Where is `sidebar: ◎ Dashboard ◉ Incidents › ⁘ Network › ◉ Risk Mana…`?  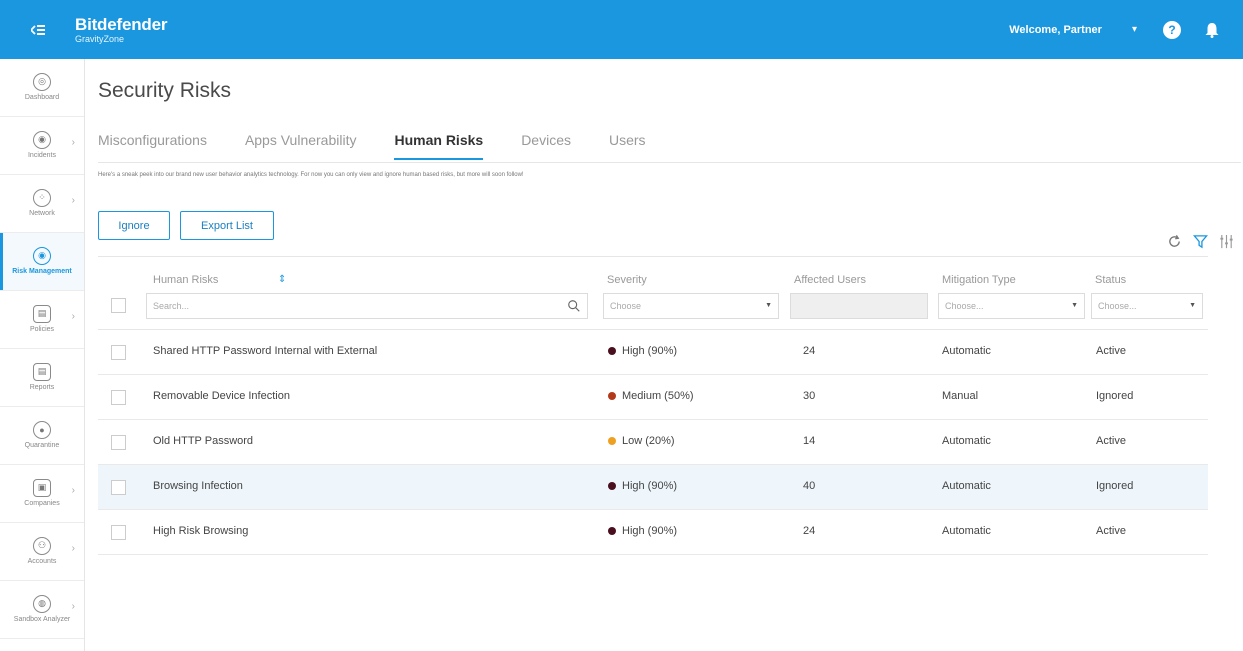
sidebar: ◎ Dashboard ◉ Incidents › ⁘ Network › ◉ Risk Mana… is located at coordinates (42, 355).